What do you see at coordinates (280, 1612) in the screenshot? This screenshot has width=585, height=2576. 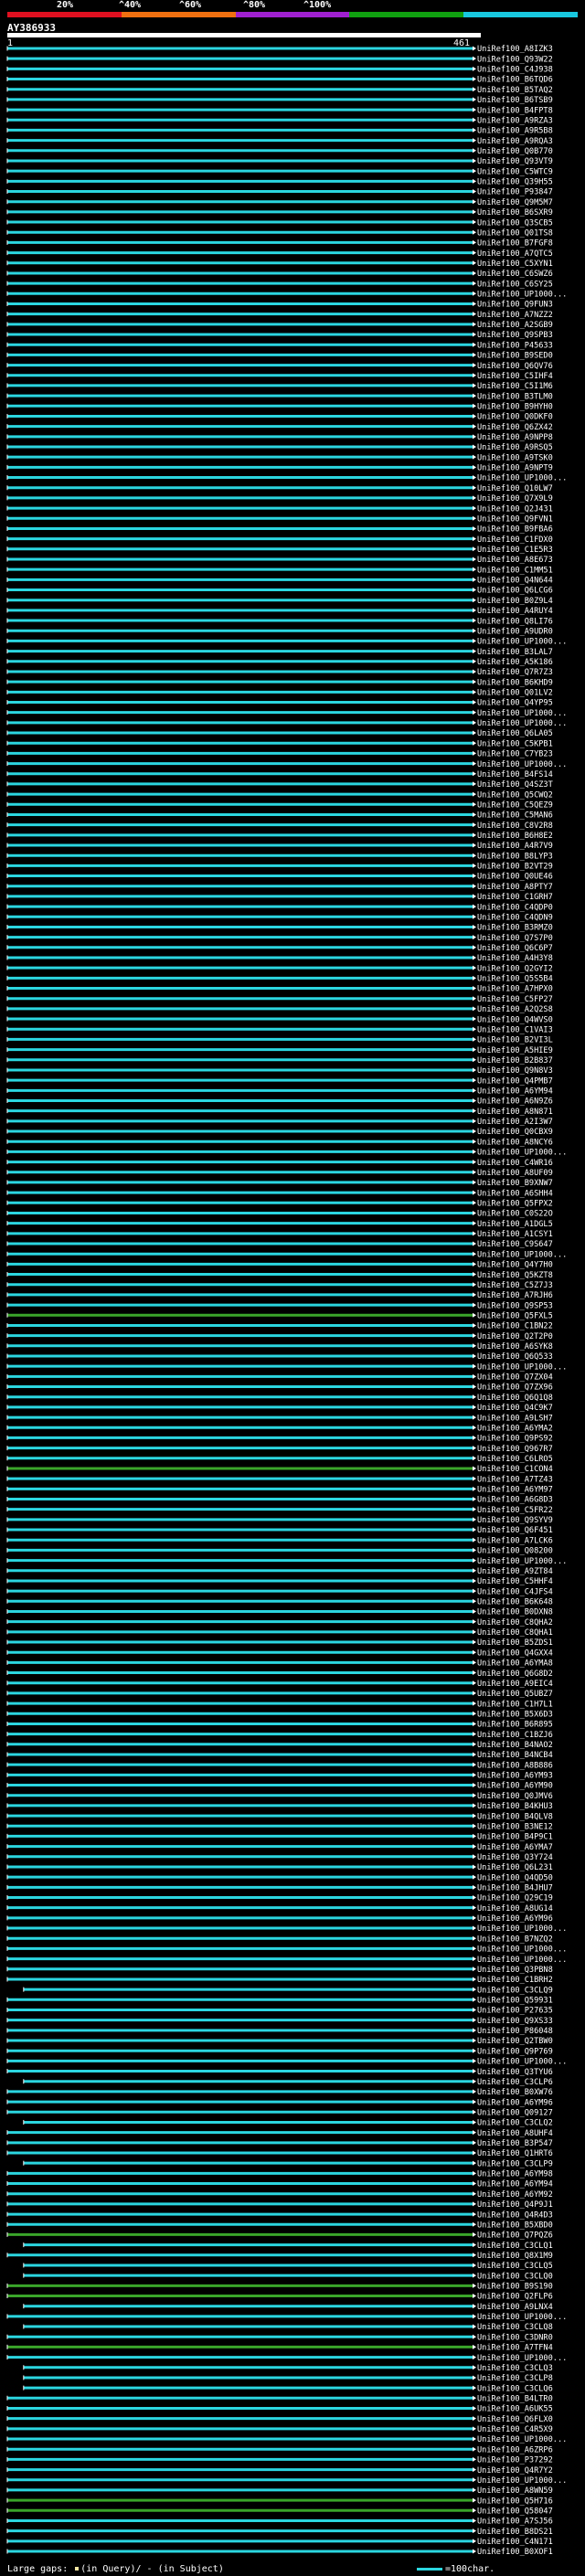 I see `hit-row: UniRef100_B0DXN8` at bounding box center [280, 1612].